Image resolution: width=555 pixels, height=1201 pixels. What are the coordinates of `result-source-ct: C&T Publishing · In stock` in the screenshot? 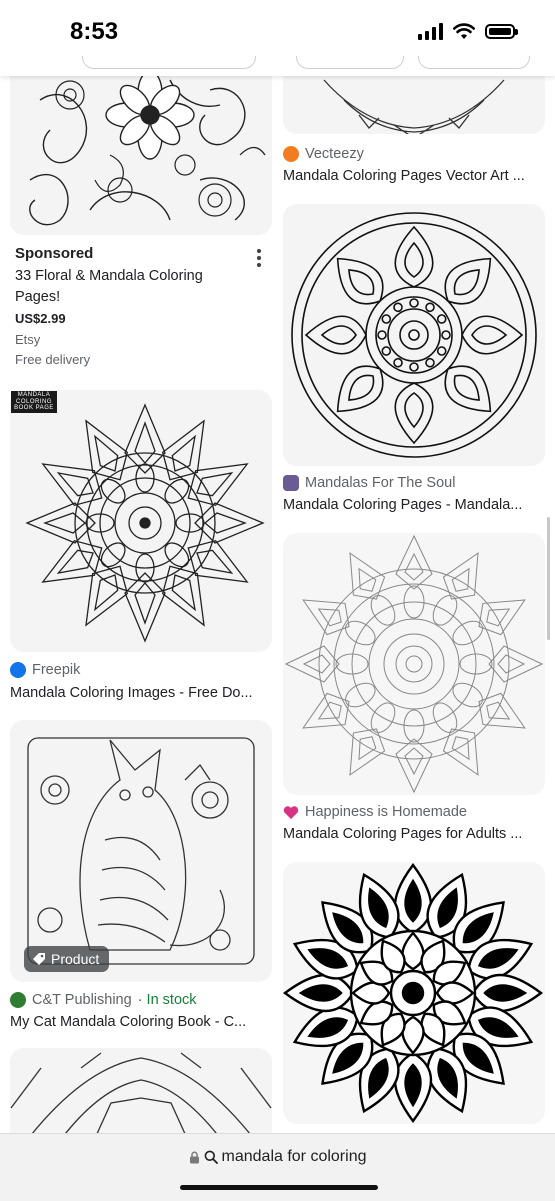 It's located at (103, 1000).